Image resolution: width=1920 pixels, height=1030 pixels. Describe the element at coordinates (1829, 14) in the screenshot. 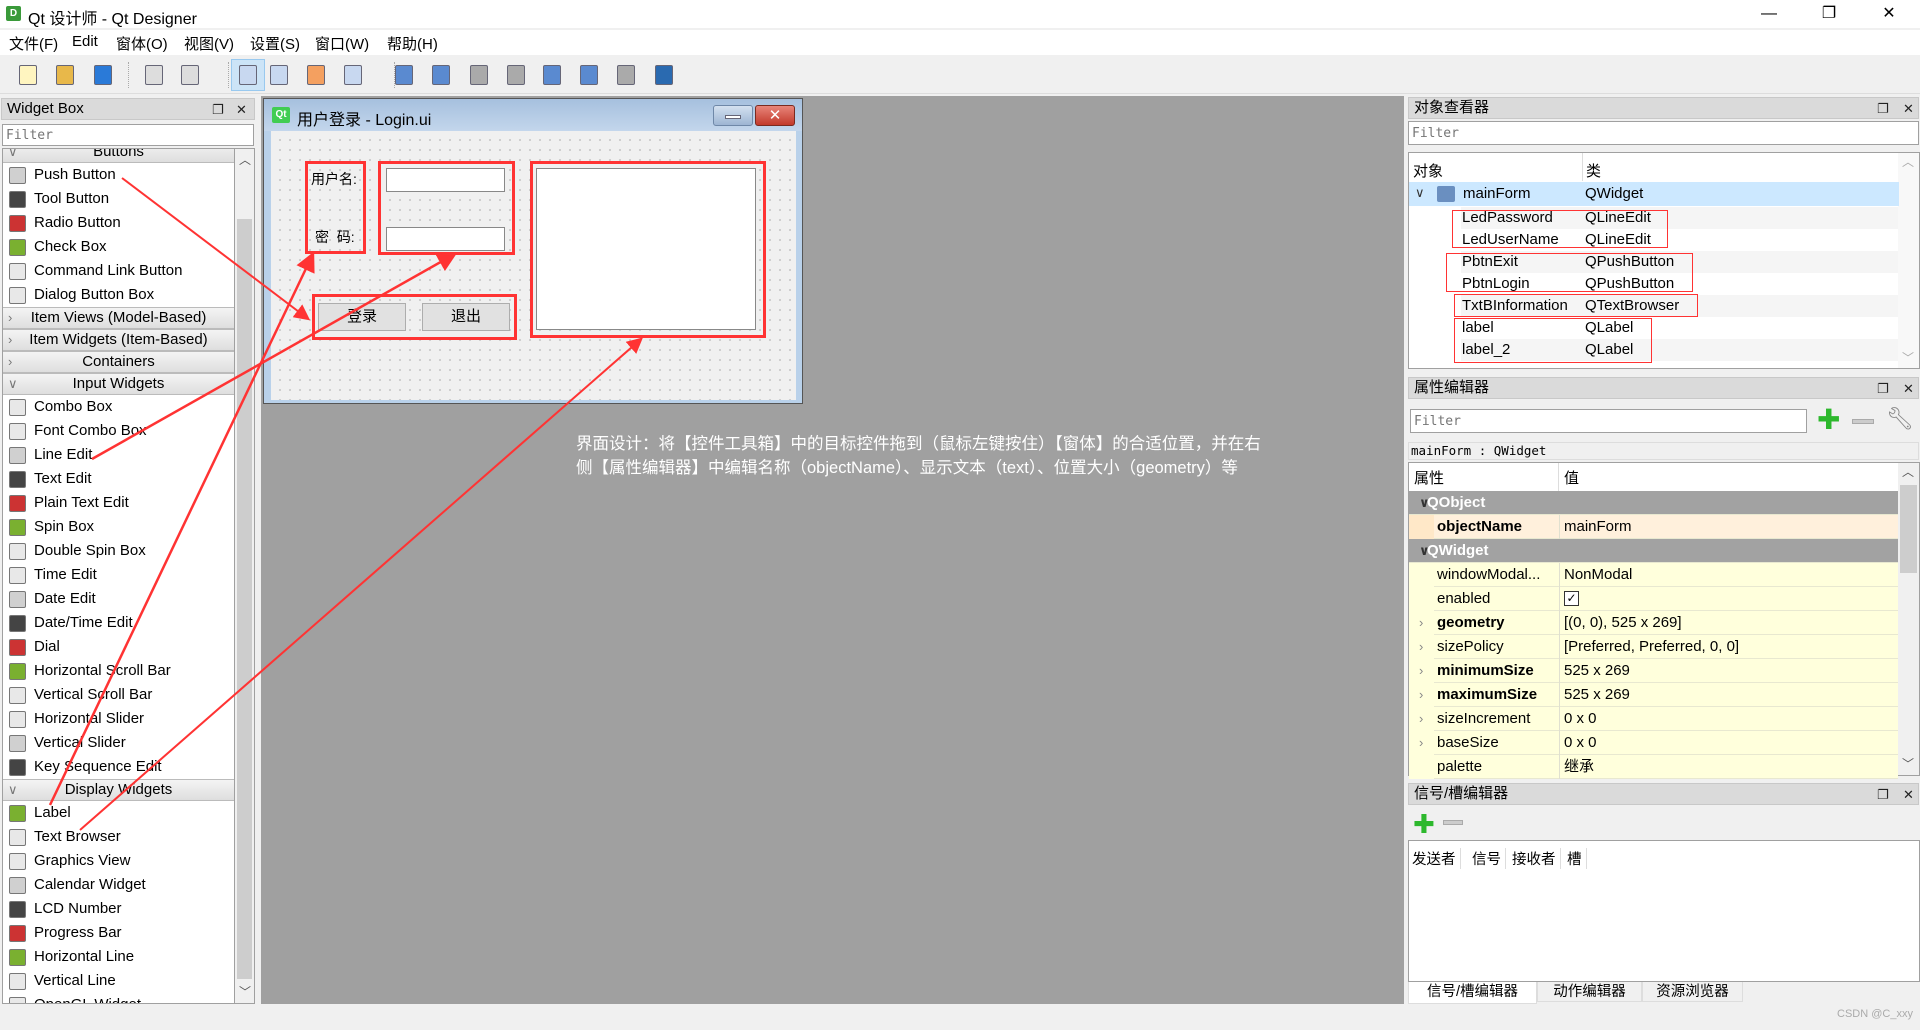

I see `restore-button: ❐` at that location.